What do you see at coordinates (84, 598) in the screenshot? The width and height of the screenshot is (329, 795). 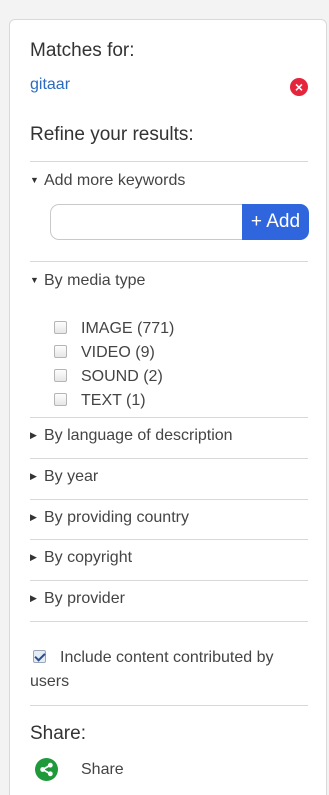 I see `section-label: By provider` at bounding box center [84, 598].